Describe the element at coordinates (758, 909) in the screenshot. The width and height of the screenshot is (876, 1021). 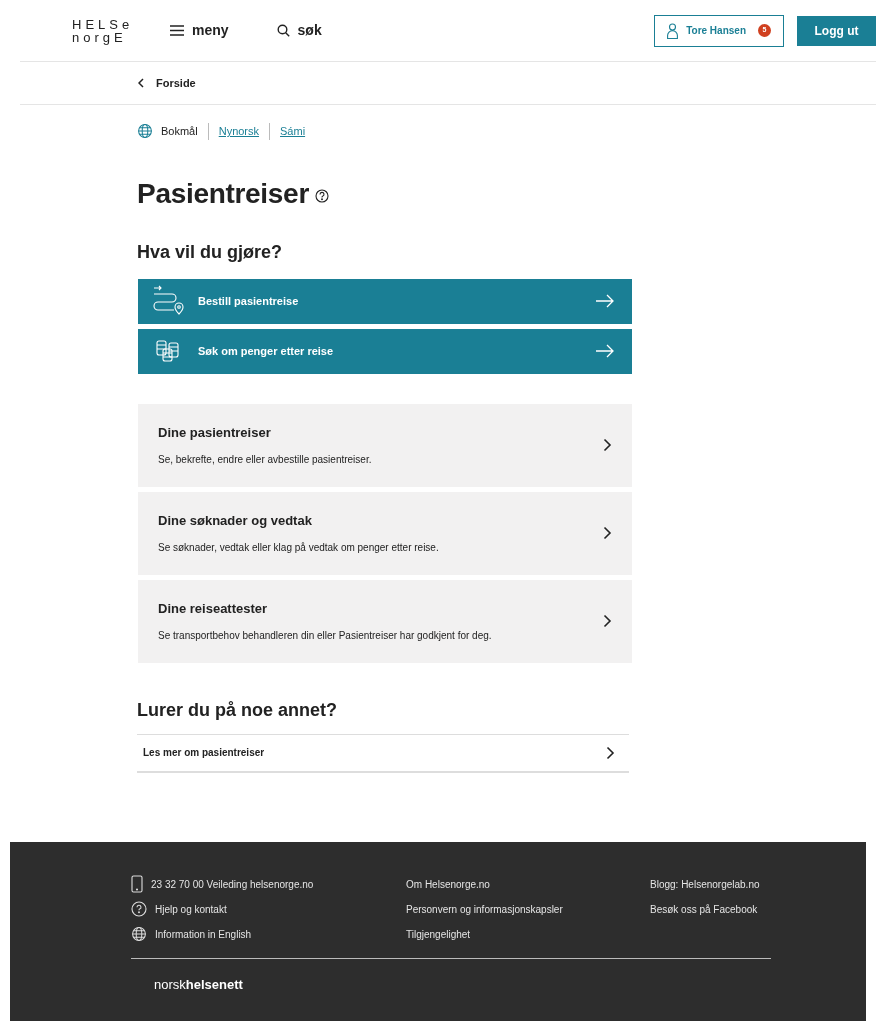
I see `footer-link: Besøk oss på Facebook` at that location.